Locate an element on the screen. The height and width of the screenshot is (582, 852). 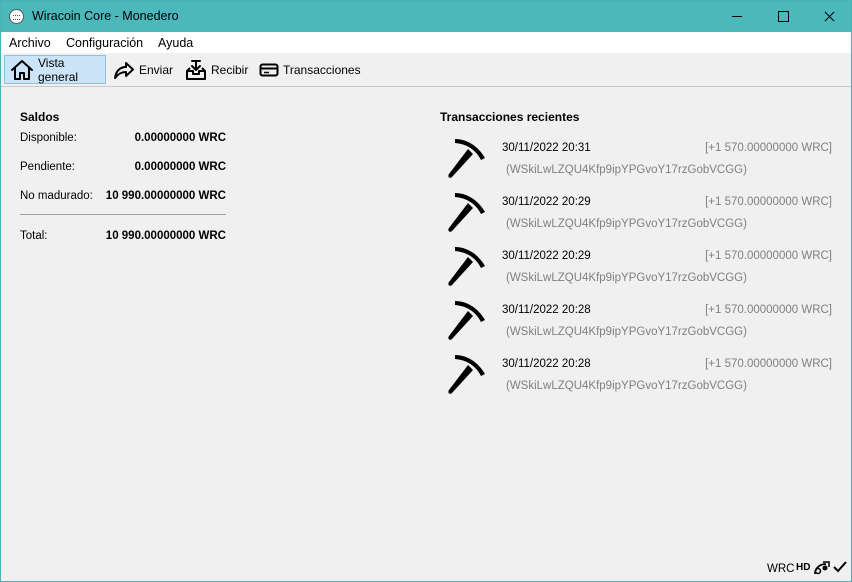
menu-ayuda: Ayuda is located at coordinates (175, 43).